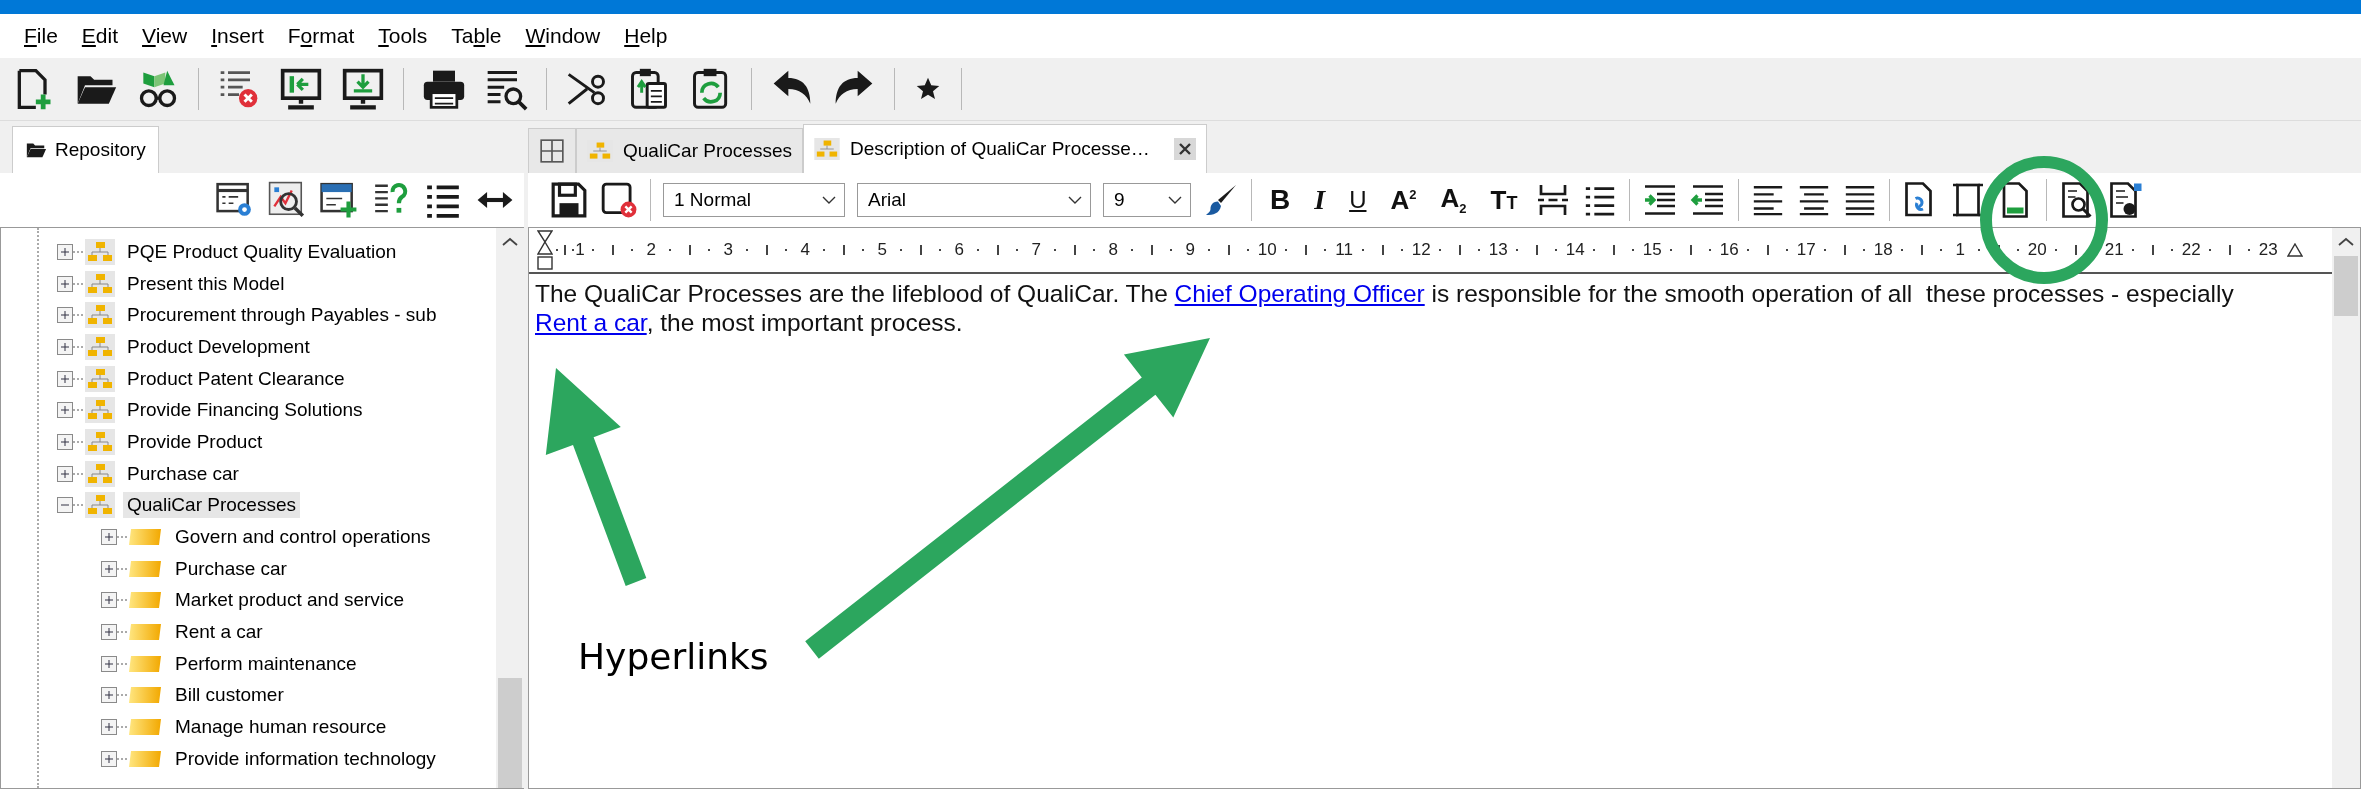 The width and height of the screenshot is (2361, 789). What do you see at coordinates (1358, 200) in the screenshot?
I see `format-button: U` at bounding box center [1358, 200].